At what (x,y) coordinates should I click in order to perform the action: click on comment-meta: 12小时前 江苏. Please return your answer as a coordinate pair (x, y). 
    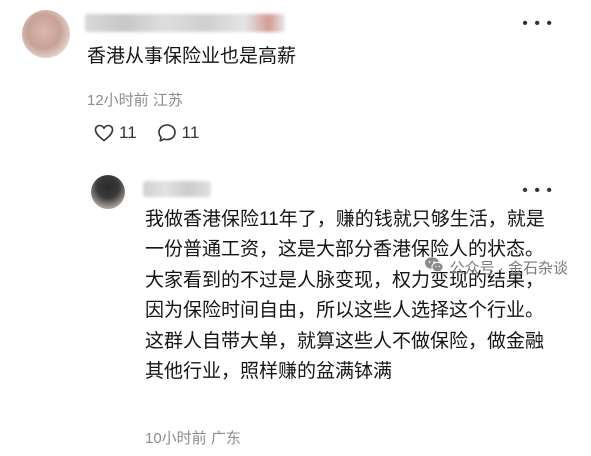
    Looking at the image, I should click on (135, 99).